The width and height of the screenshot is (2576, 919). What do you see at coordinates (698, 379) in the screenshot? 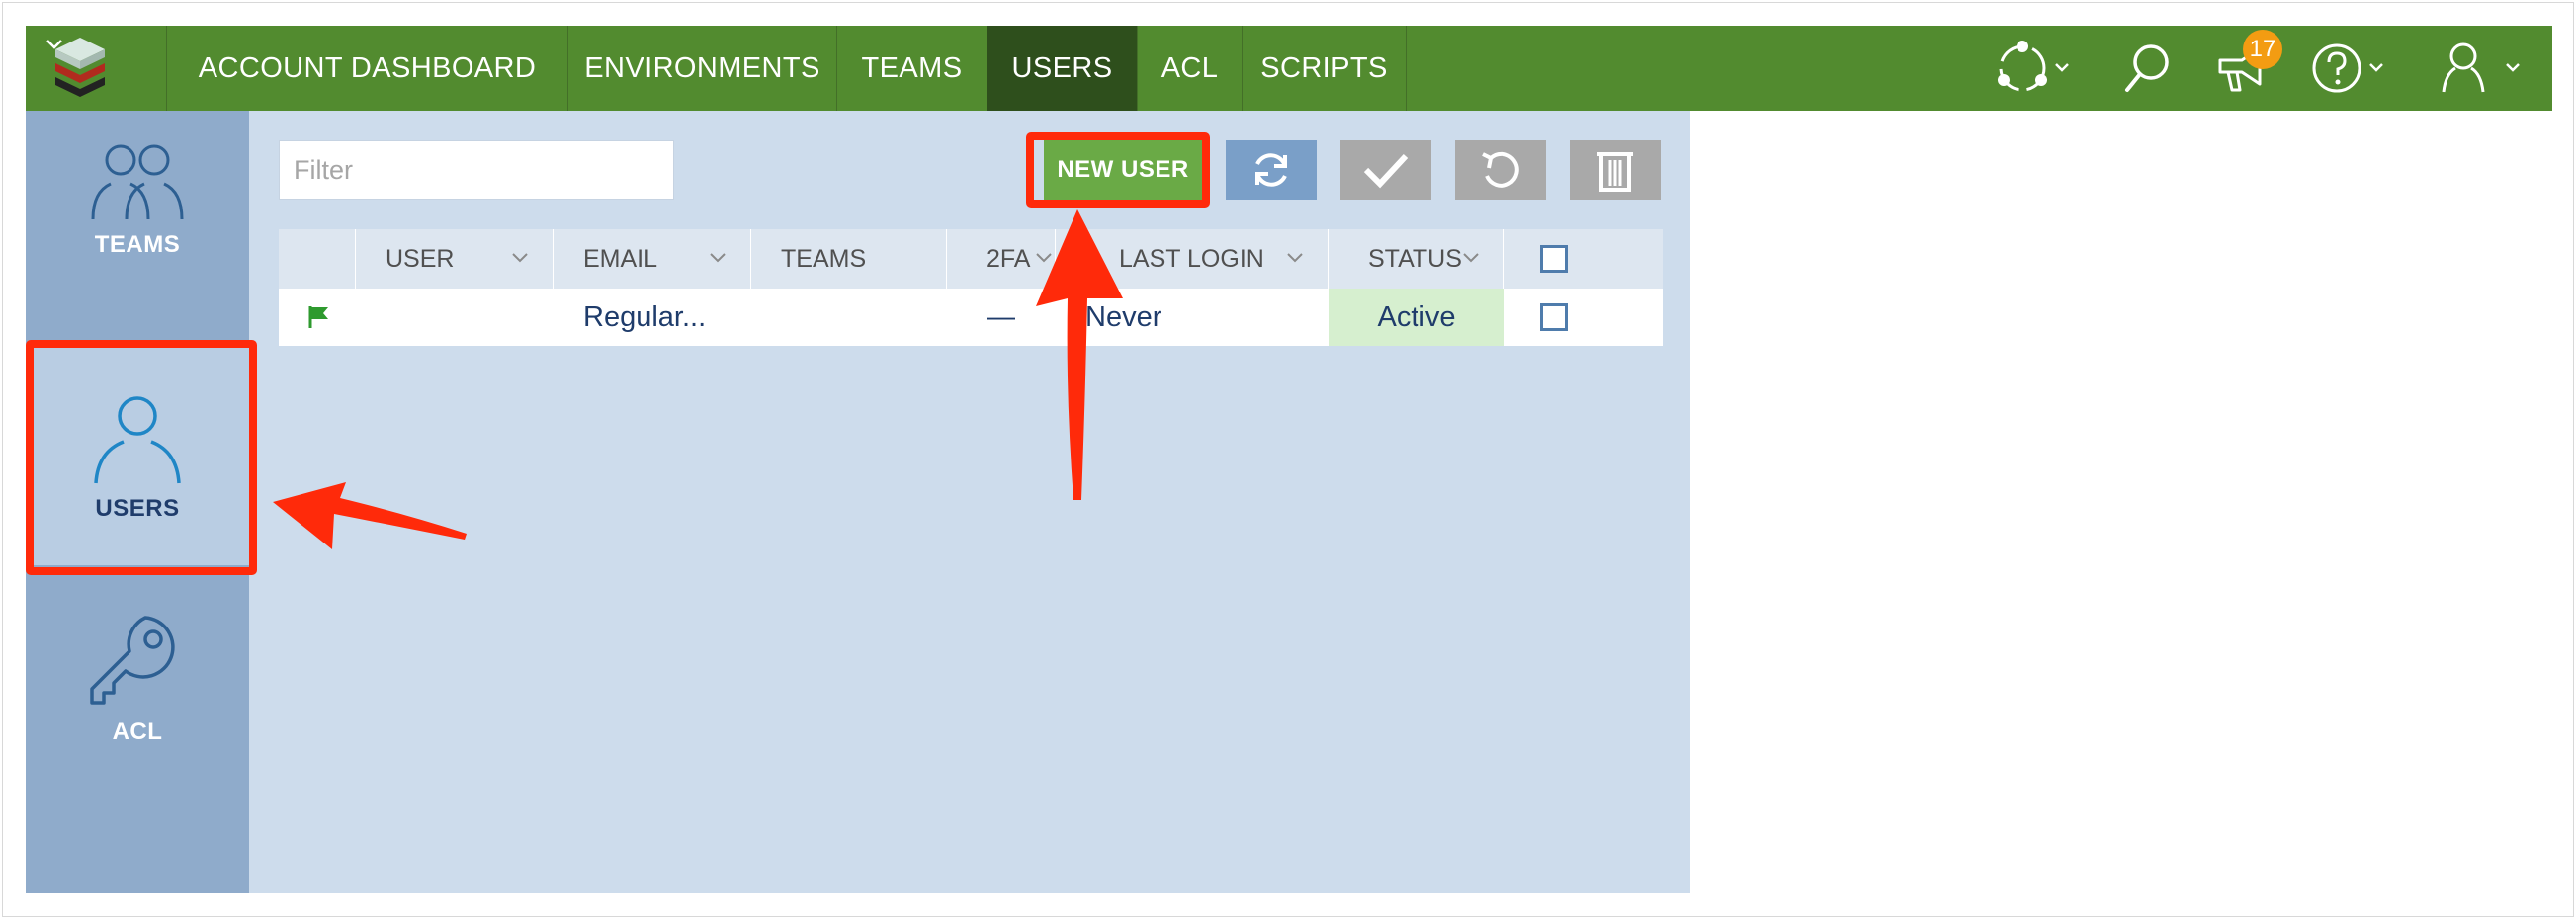
I see `annotation-arrows` at bounding box center [698, 379].